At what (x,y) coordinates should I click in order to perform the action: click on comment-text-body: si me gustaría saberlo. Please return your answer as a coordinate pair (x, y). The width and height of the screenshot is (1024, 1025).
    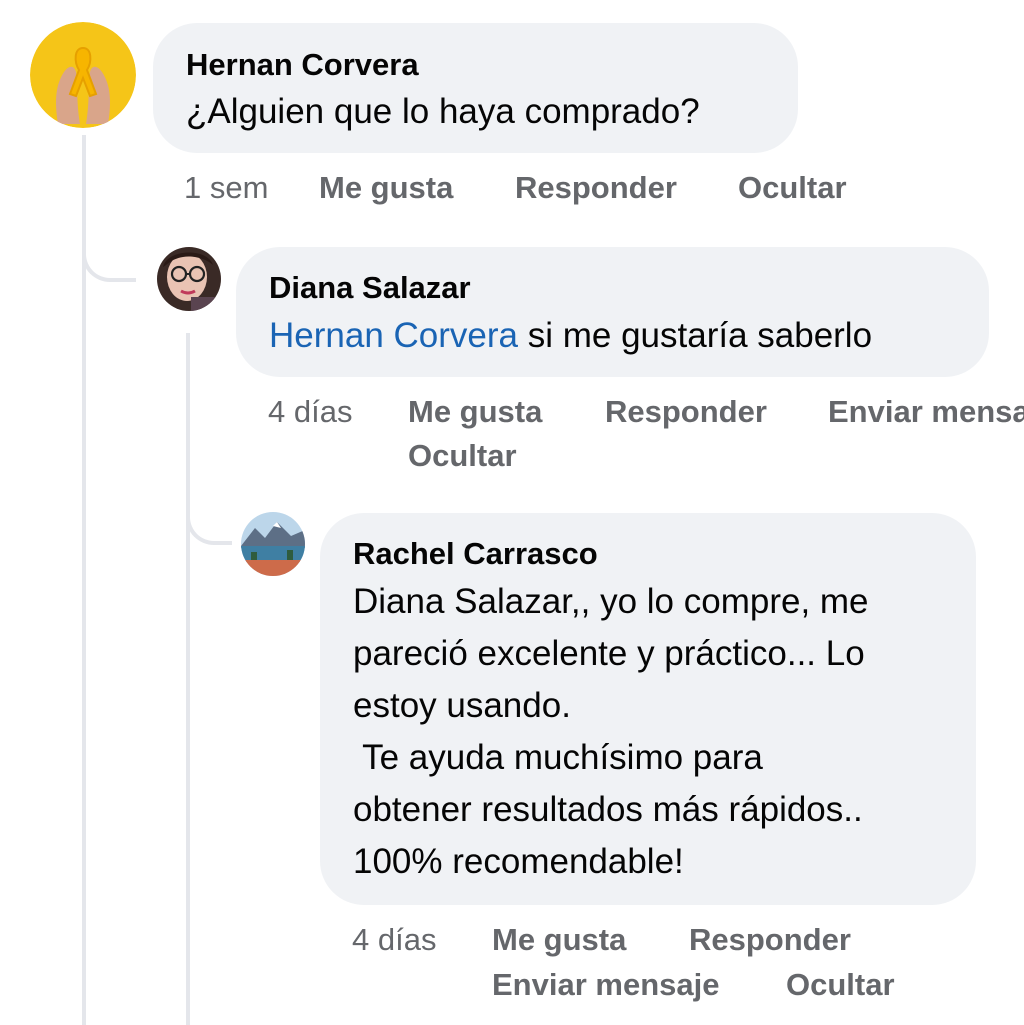
    Looking at the image, I should click on (695, 335).